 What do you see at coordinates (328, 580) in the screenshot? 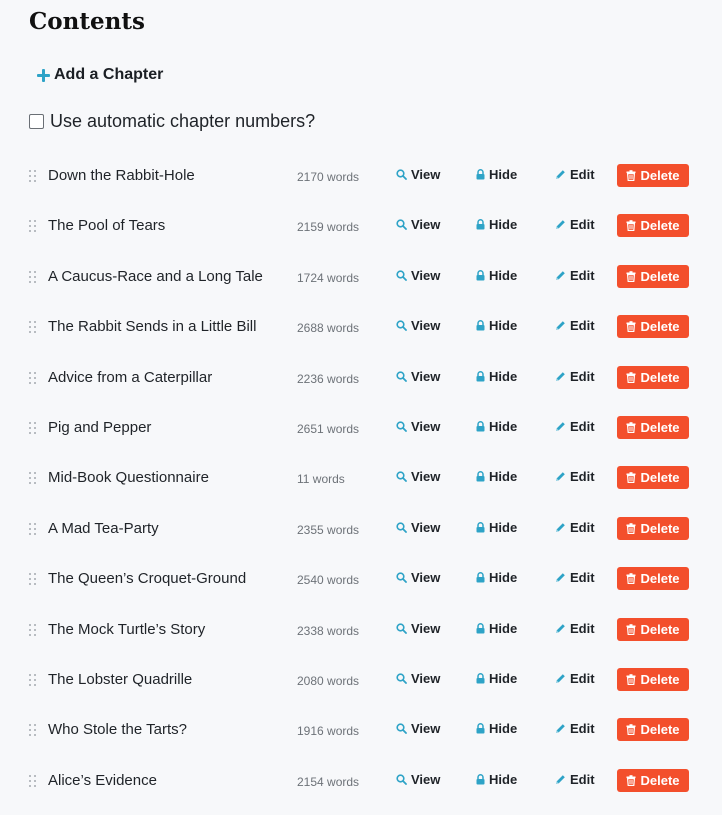
I see `word-count: 2540 words` at bounding box center [328, 580].